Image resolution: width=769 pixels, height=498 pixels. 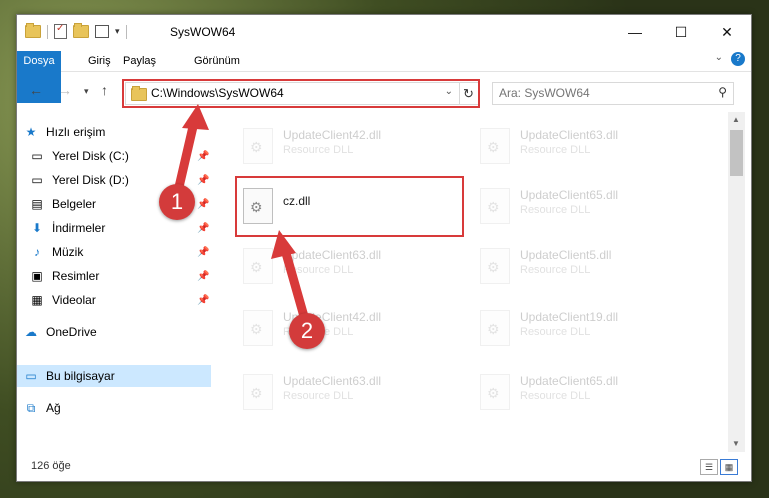 I want to click on sidebar-item-this-pc: ▭ Bu bilgisayar, so click(x=114, y=376).